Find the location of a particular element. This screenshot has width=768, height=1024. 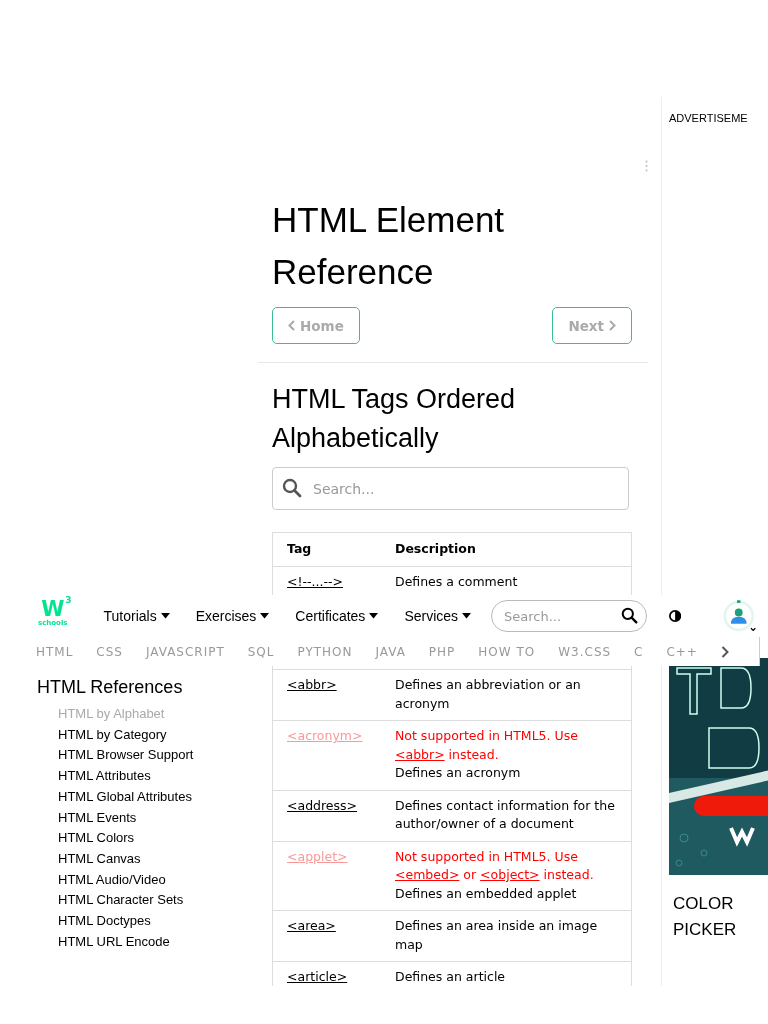

sidebar-link: HTML by Category is located at coordinates (147, 735).